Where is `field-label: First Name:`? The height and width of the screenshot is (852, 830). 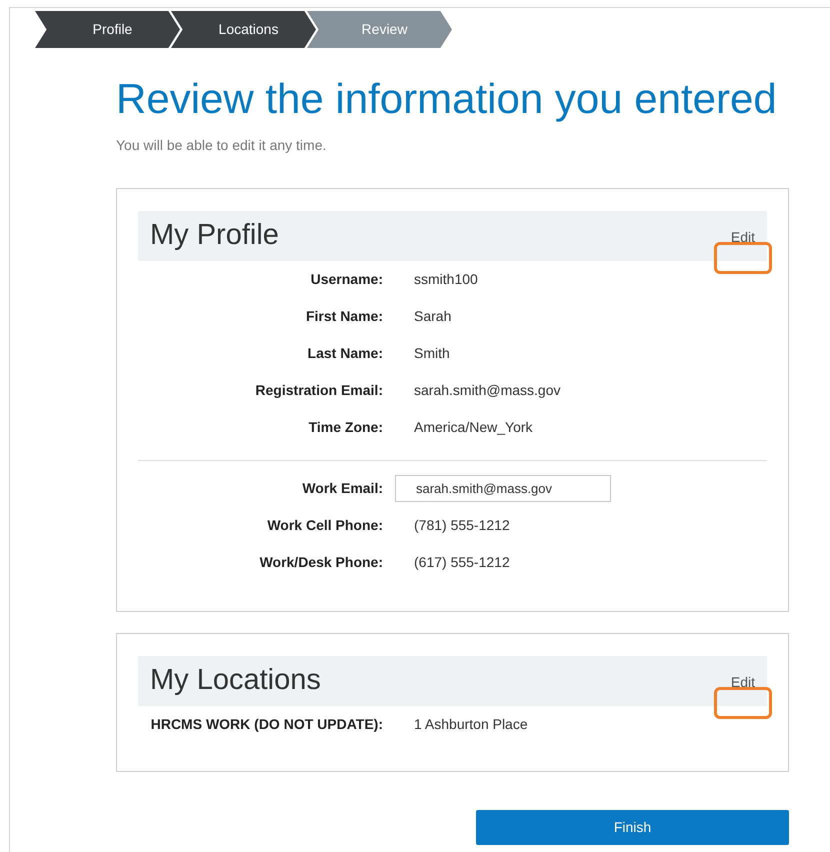
field-label: First Name: is located at coordinates (343, 316).